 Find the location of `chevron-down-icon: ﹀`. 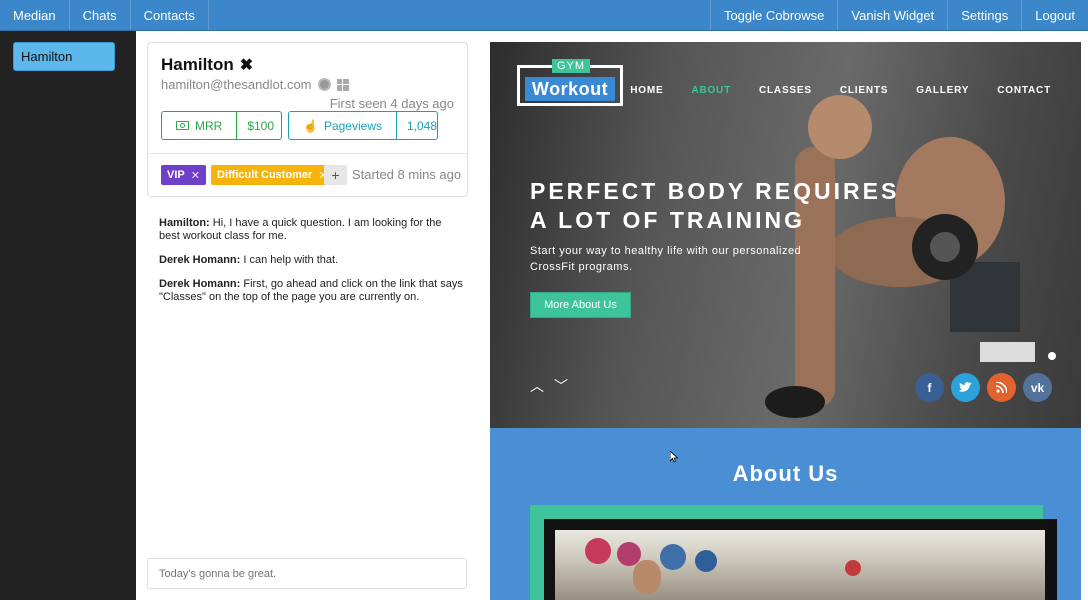

chevron-down-icon: ﹀ is located at coordinates (561, 386).